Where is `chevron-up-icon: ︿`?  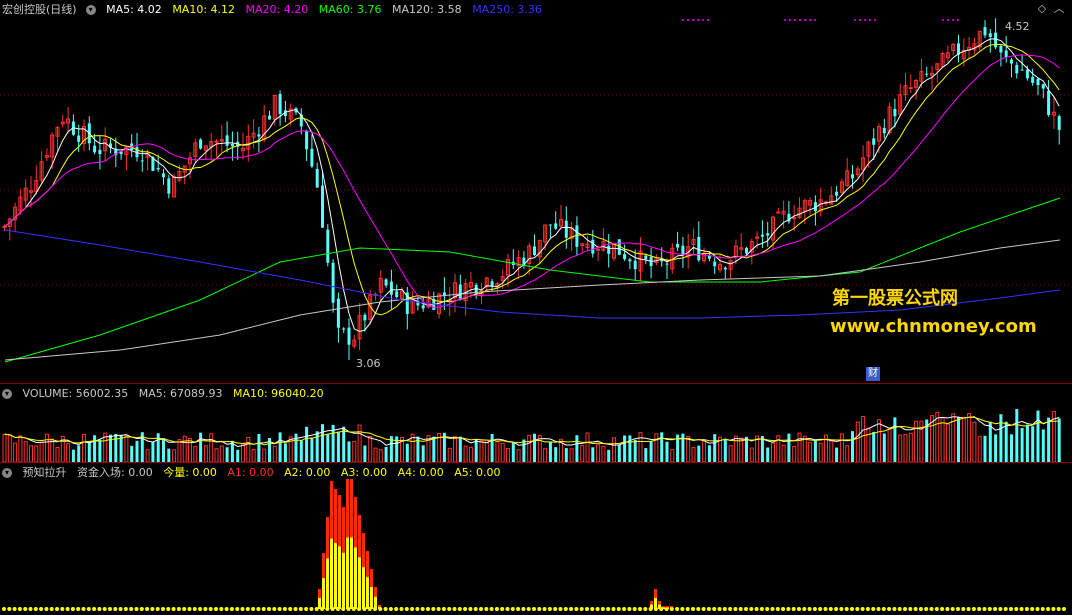
chevron-up-icon: ︿ is located at coordinates (1059, 9).